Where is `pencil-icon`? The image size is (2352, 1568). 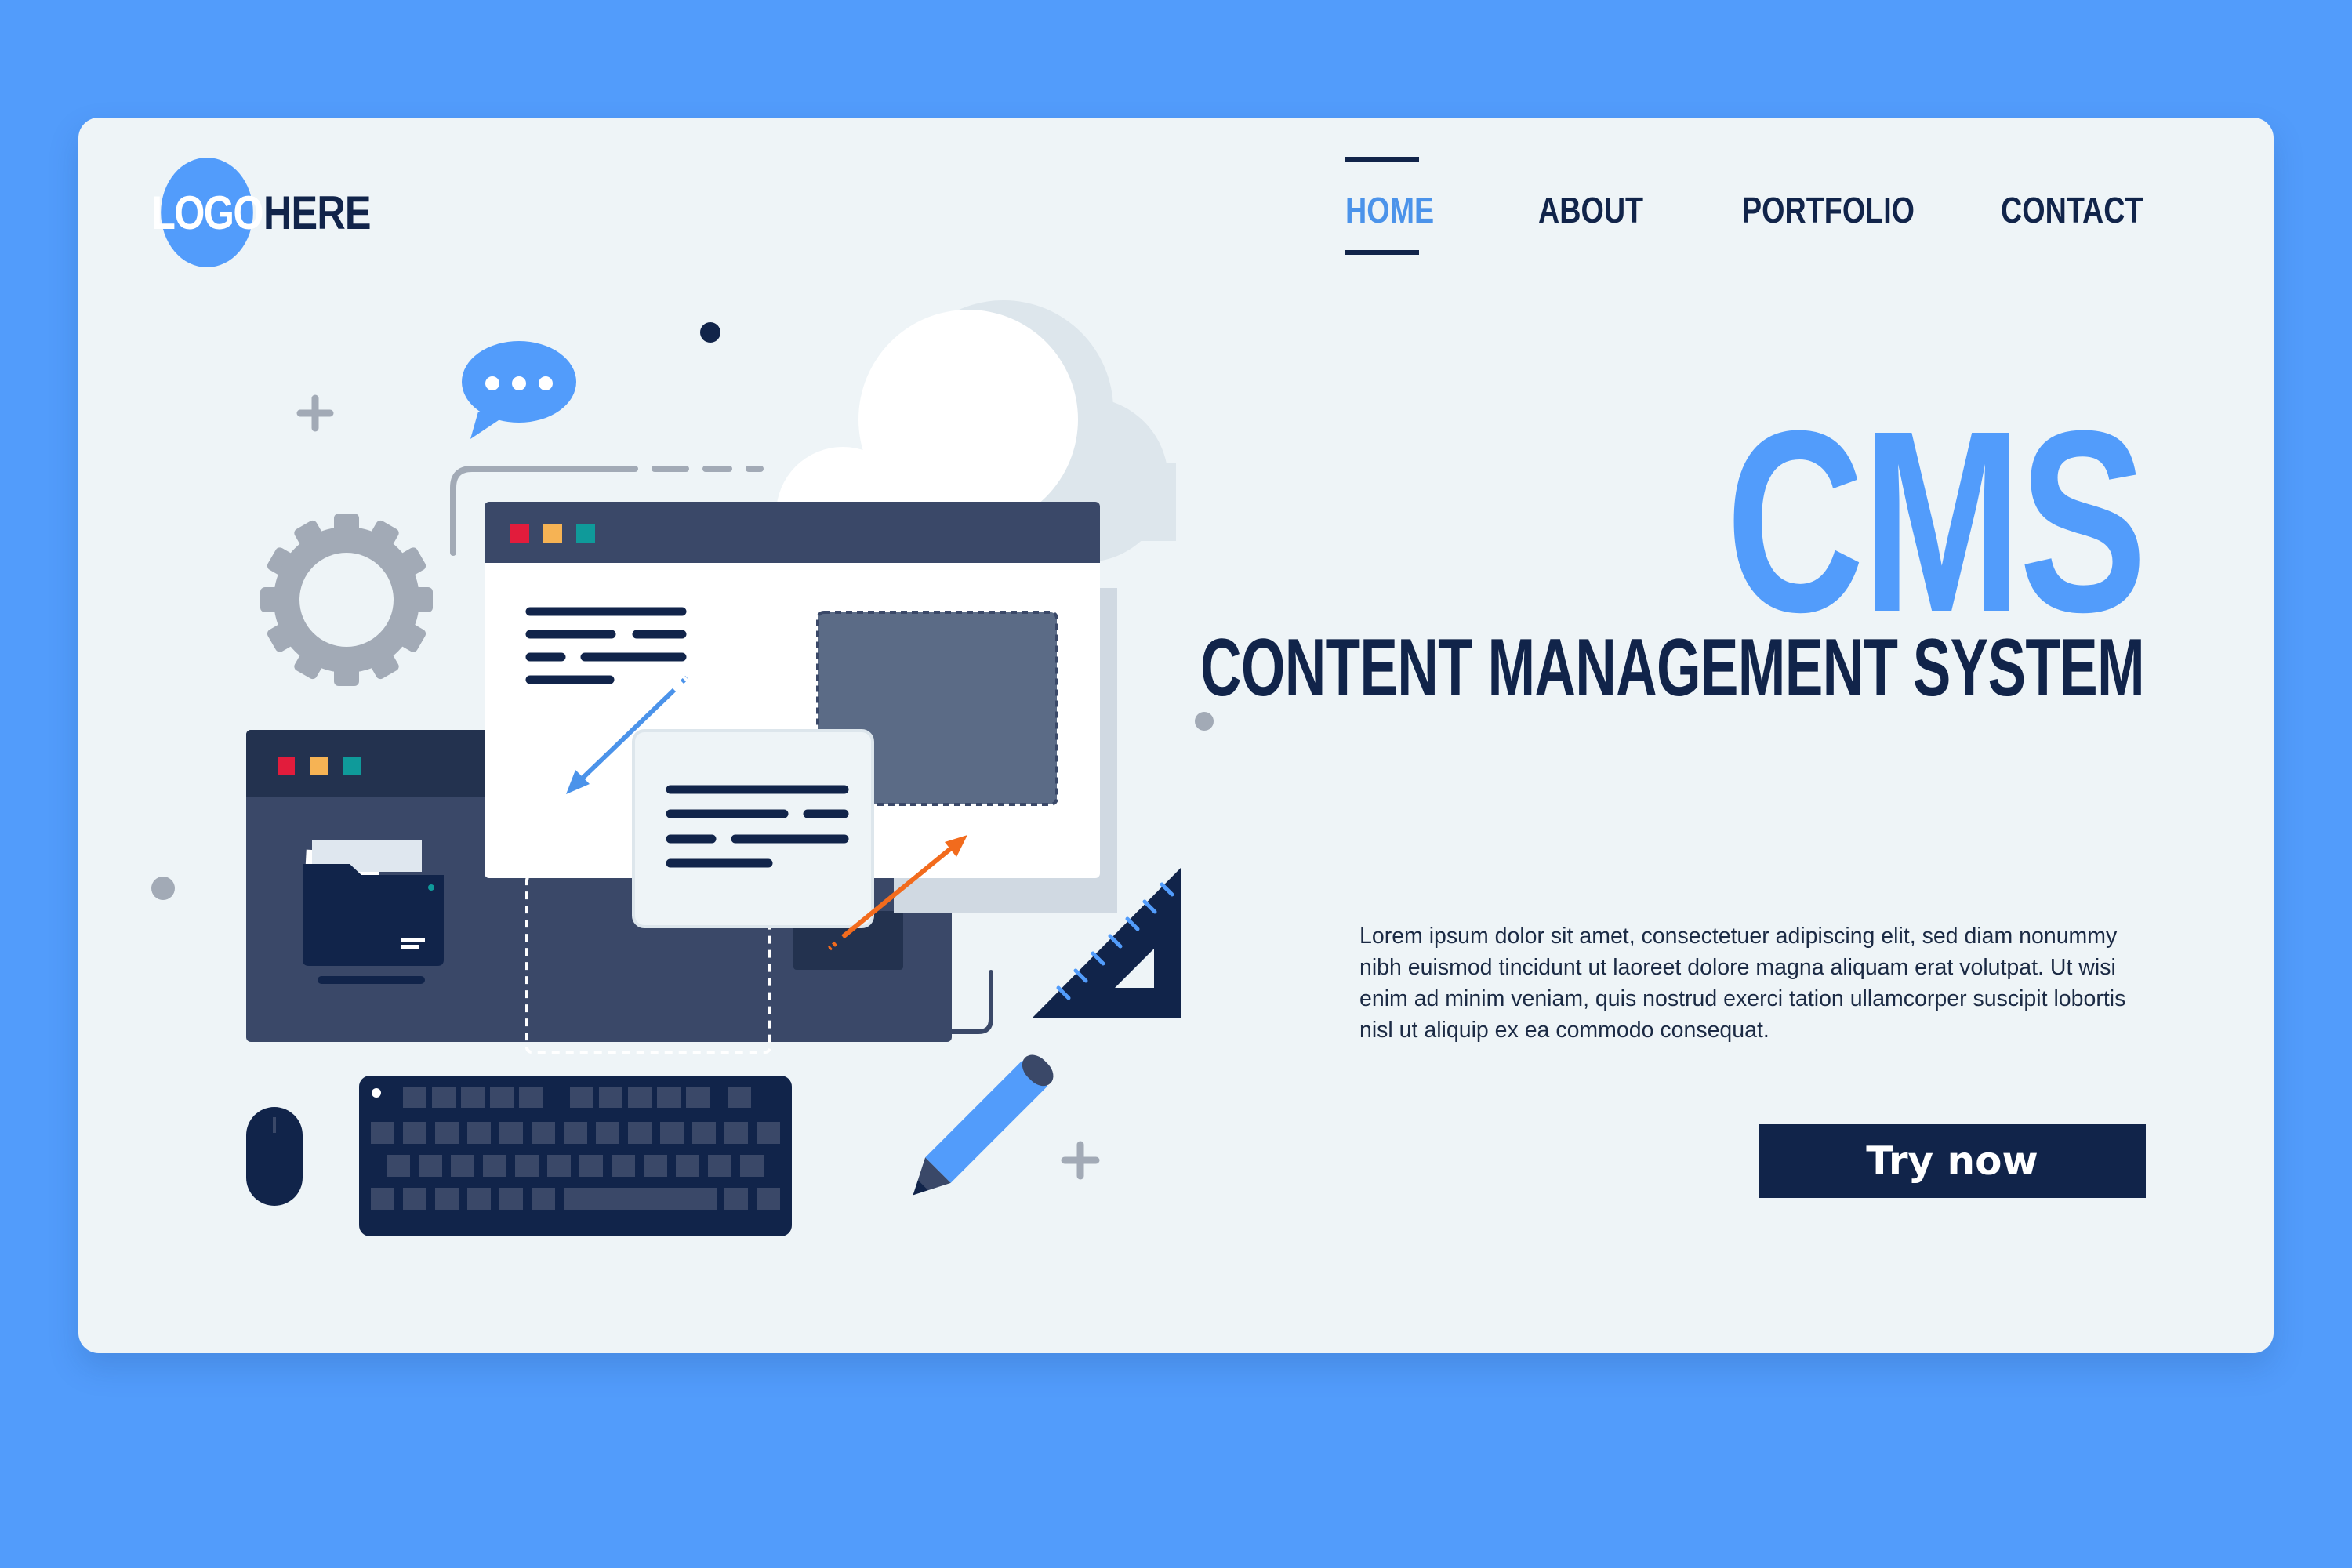 pencil-icon is located at coordinates (984, 1125).